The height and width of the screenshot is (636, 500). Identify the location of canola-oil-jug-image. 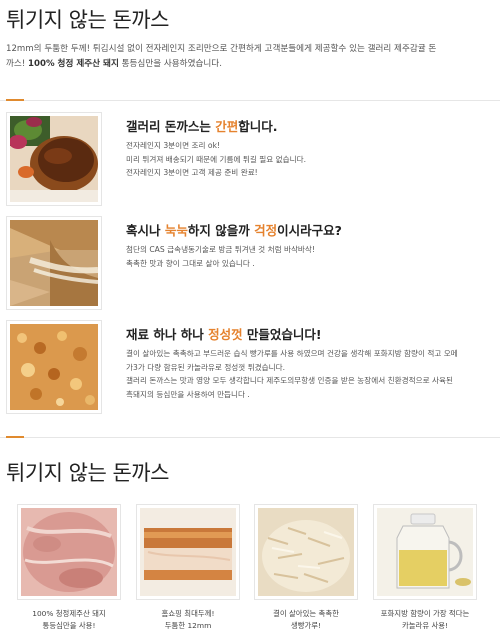
(425, 552).